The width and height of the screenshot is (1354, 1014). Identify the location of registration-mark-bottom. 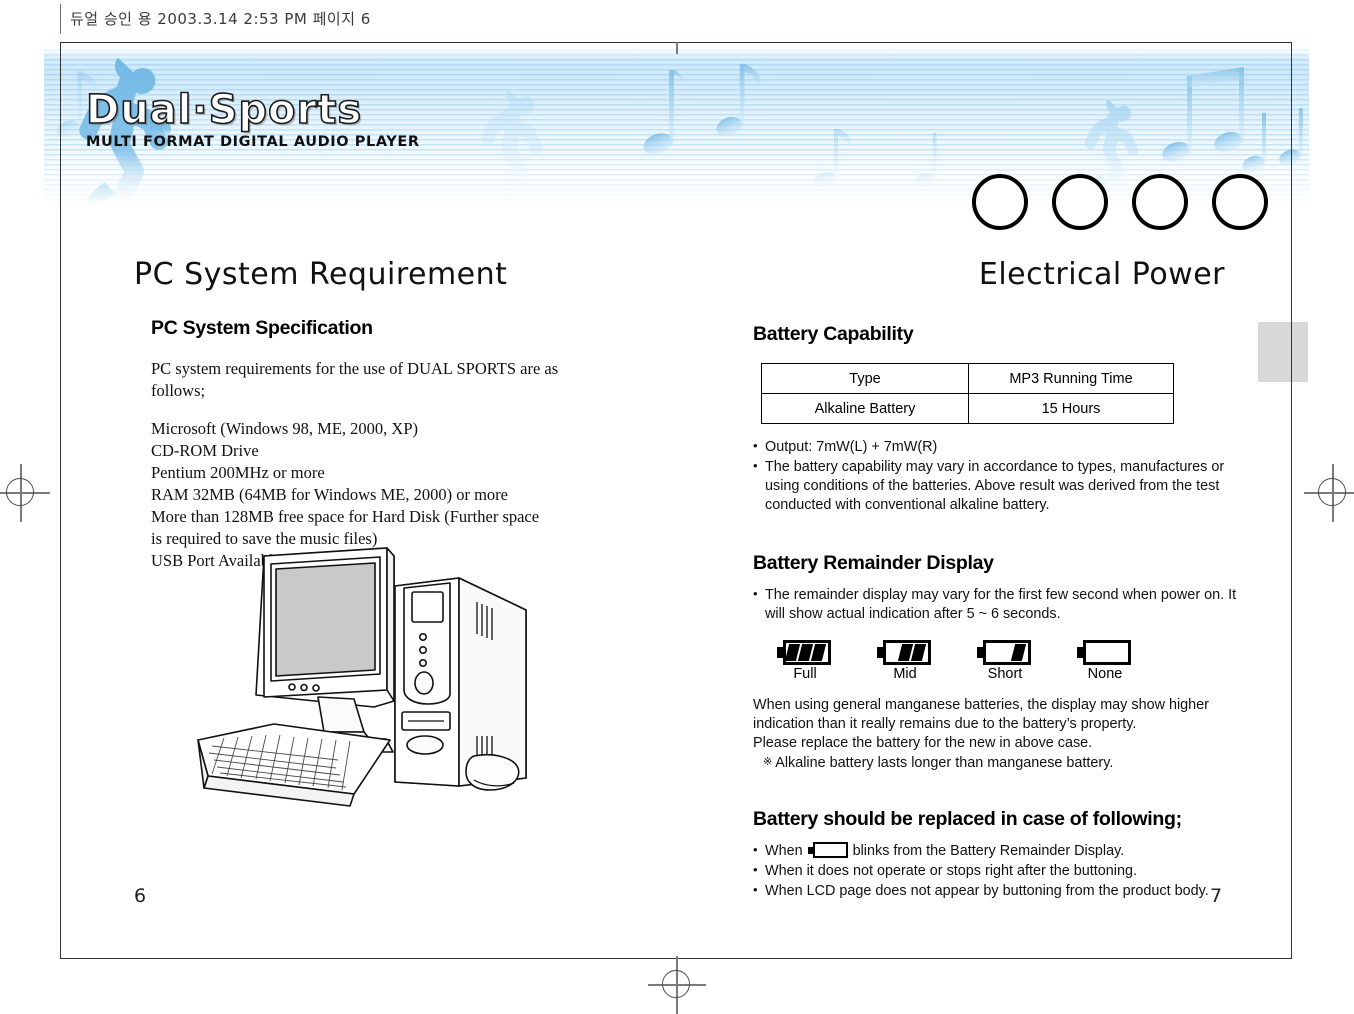
(677, 985).